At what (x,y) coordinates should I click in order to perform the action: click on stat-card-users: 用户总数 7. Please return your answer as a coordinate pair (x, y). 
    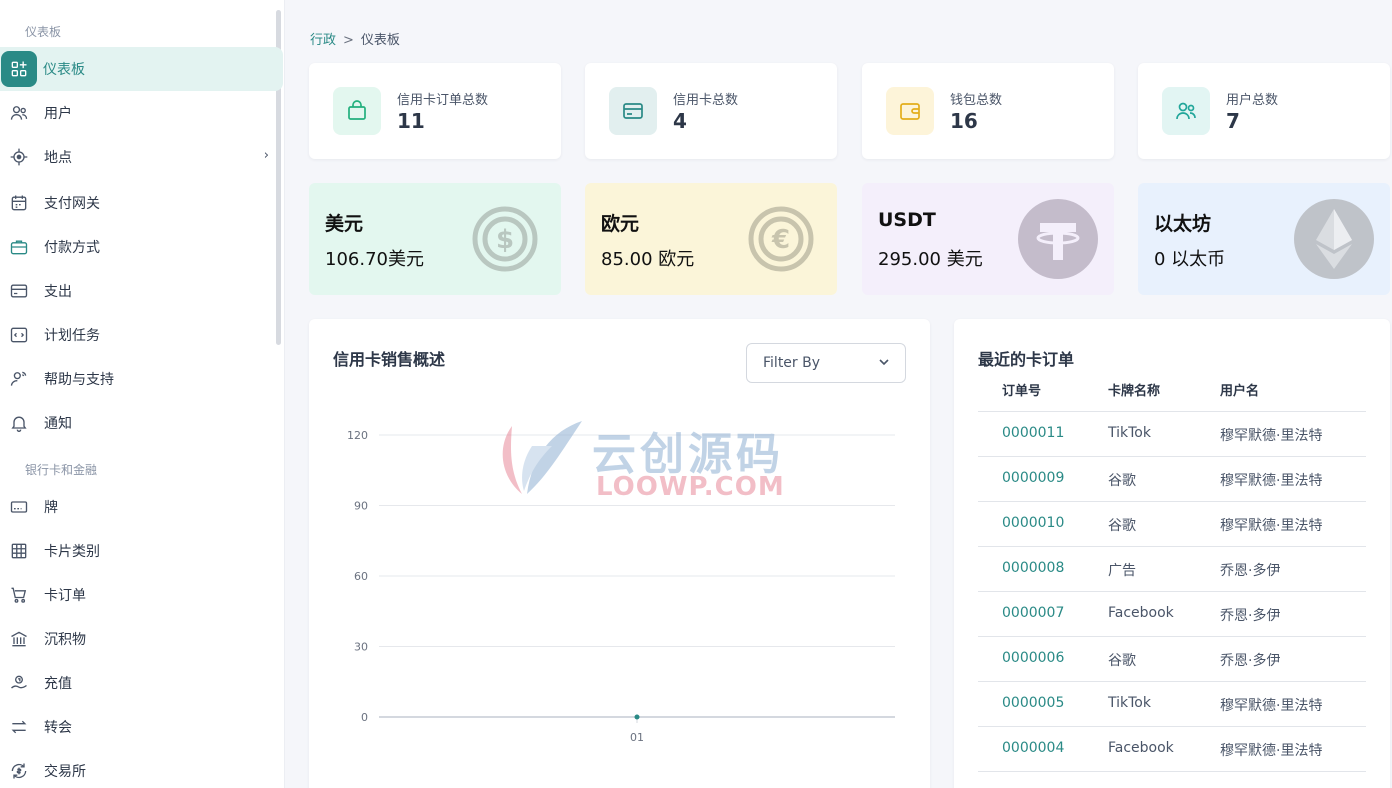
    Looking at the image, I should click on (1264, 111).